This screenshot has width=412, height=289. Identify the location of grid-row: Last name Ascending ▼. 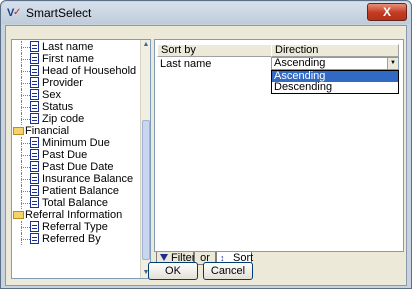
(278, 63).